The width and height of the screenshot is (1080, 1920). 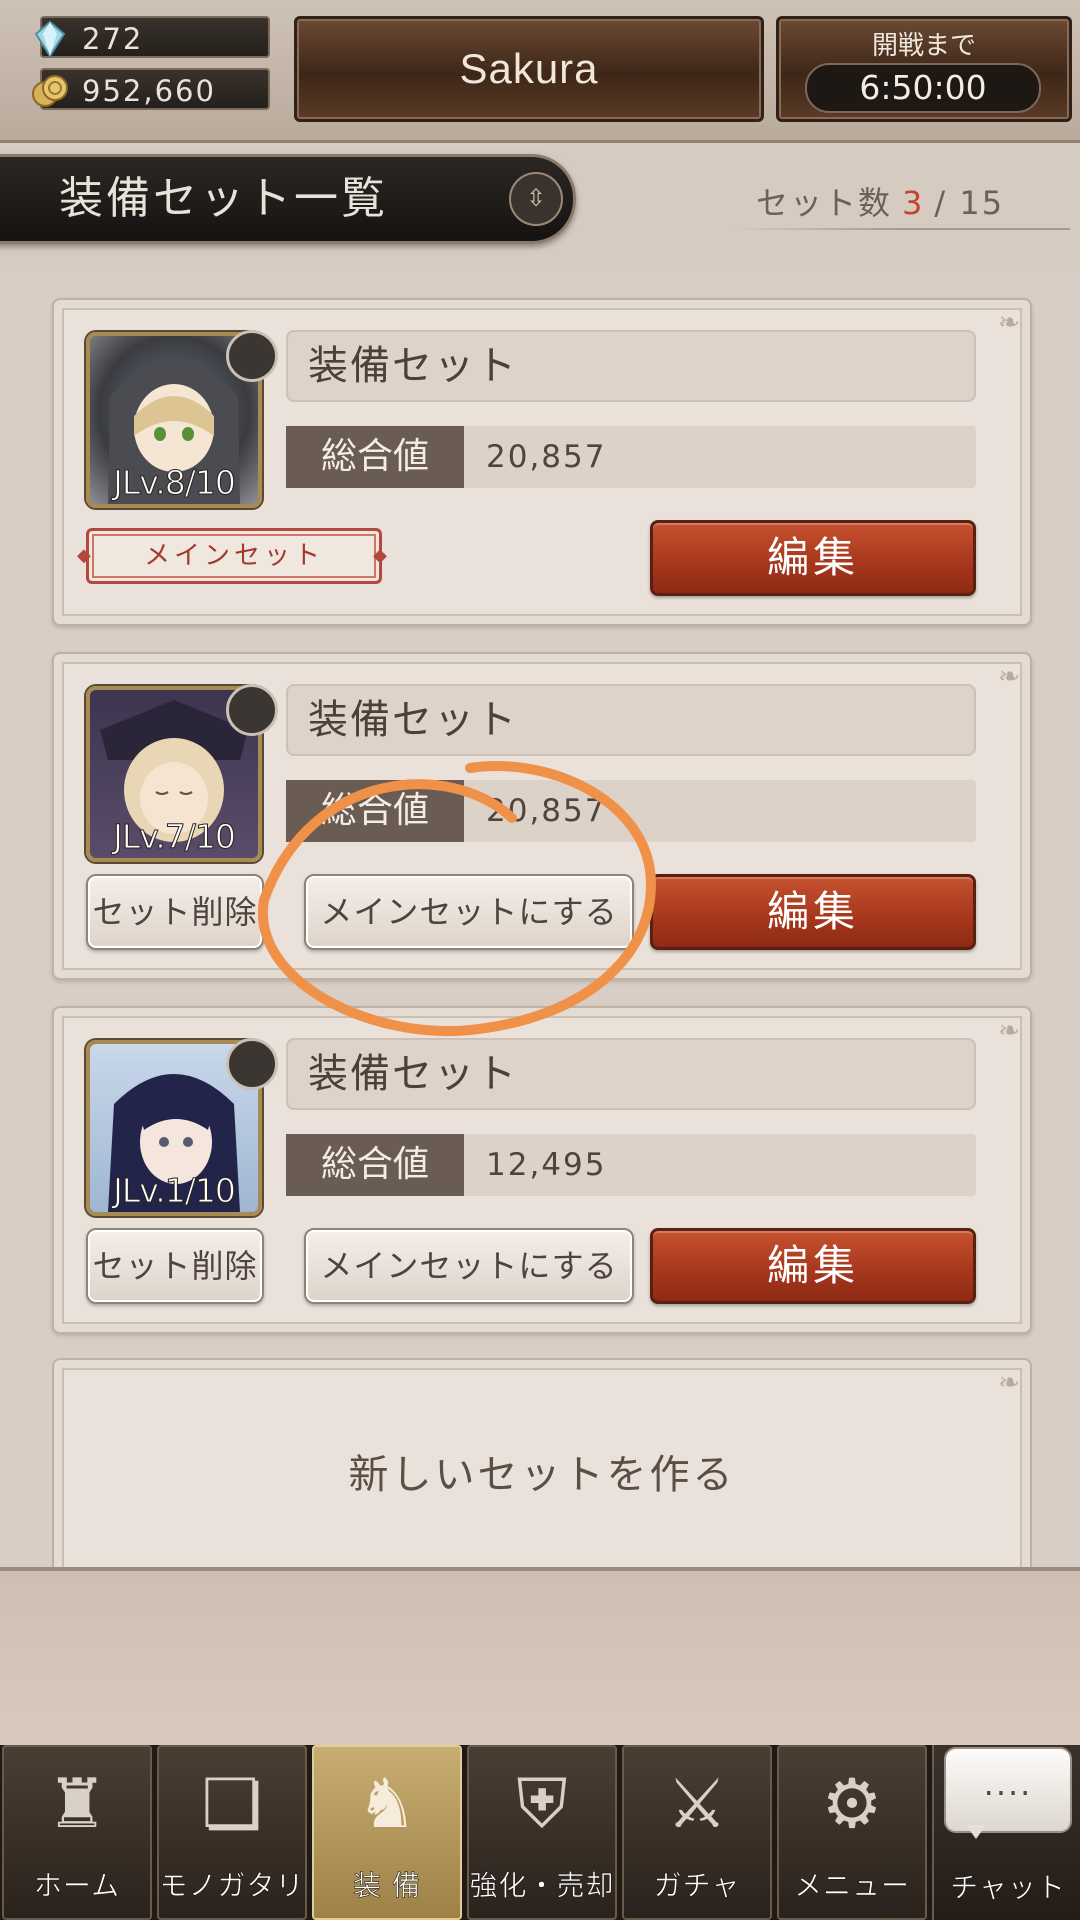 What do you see at coordinates (923, 46) in the screenshot?
I see `battle-timer-label: 開戦まで` at bounding box center [923, 46].